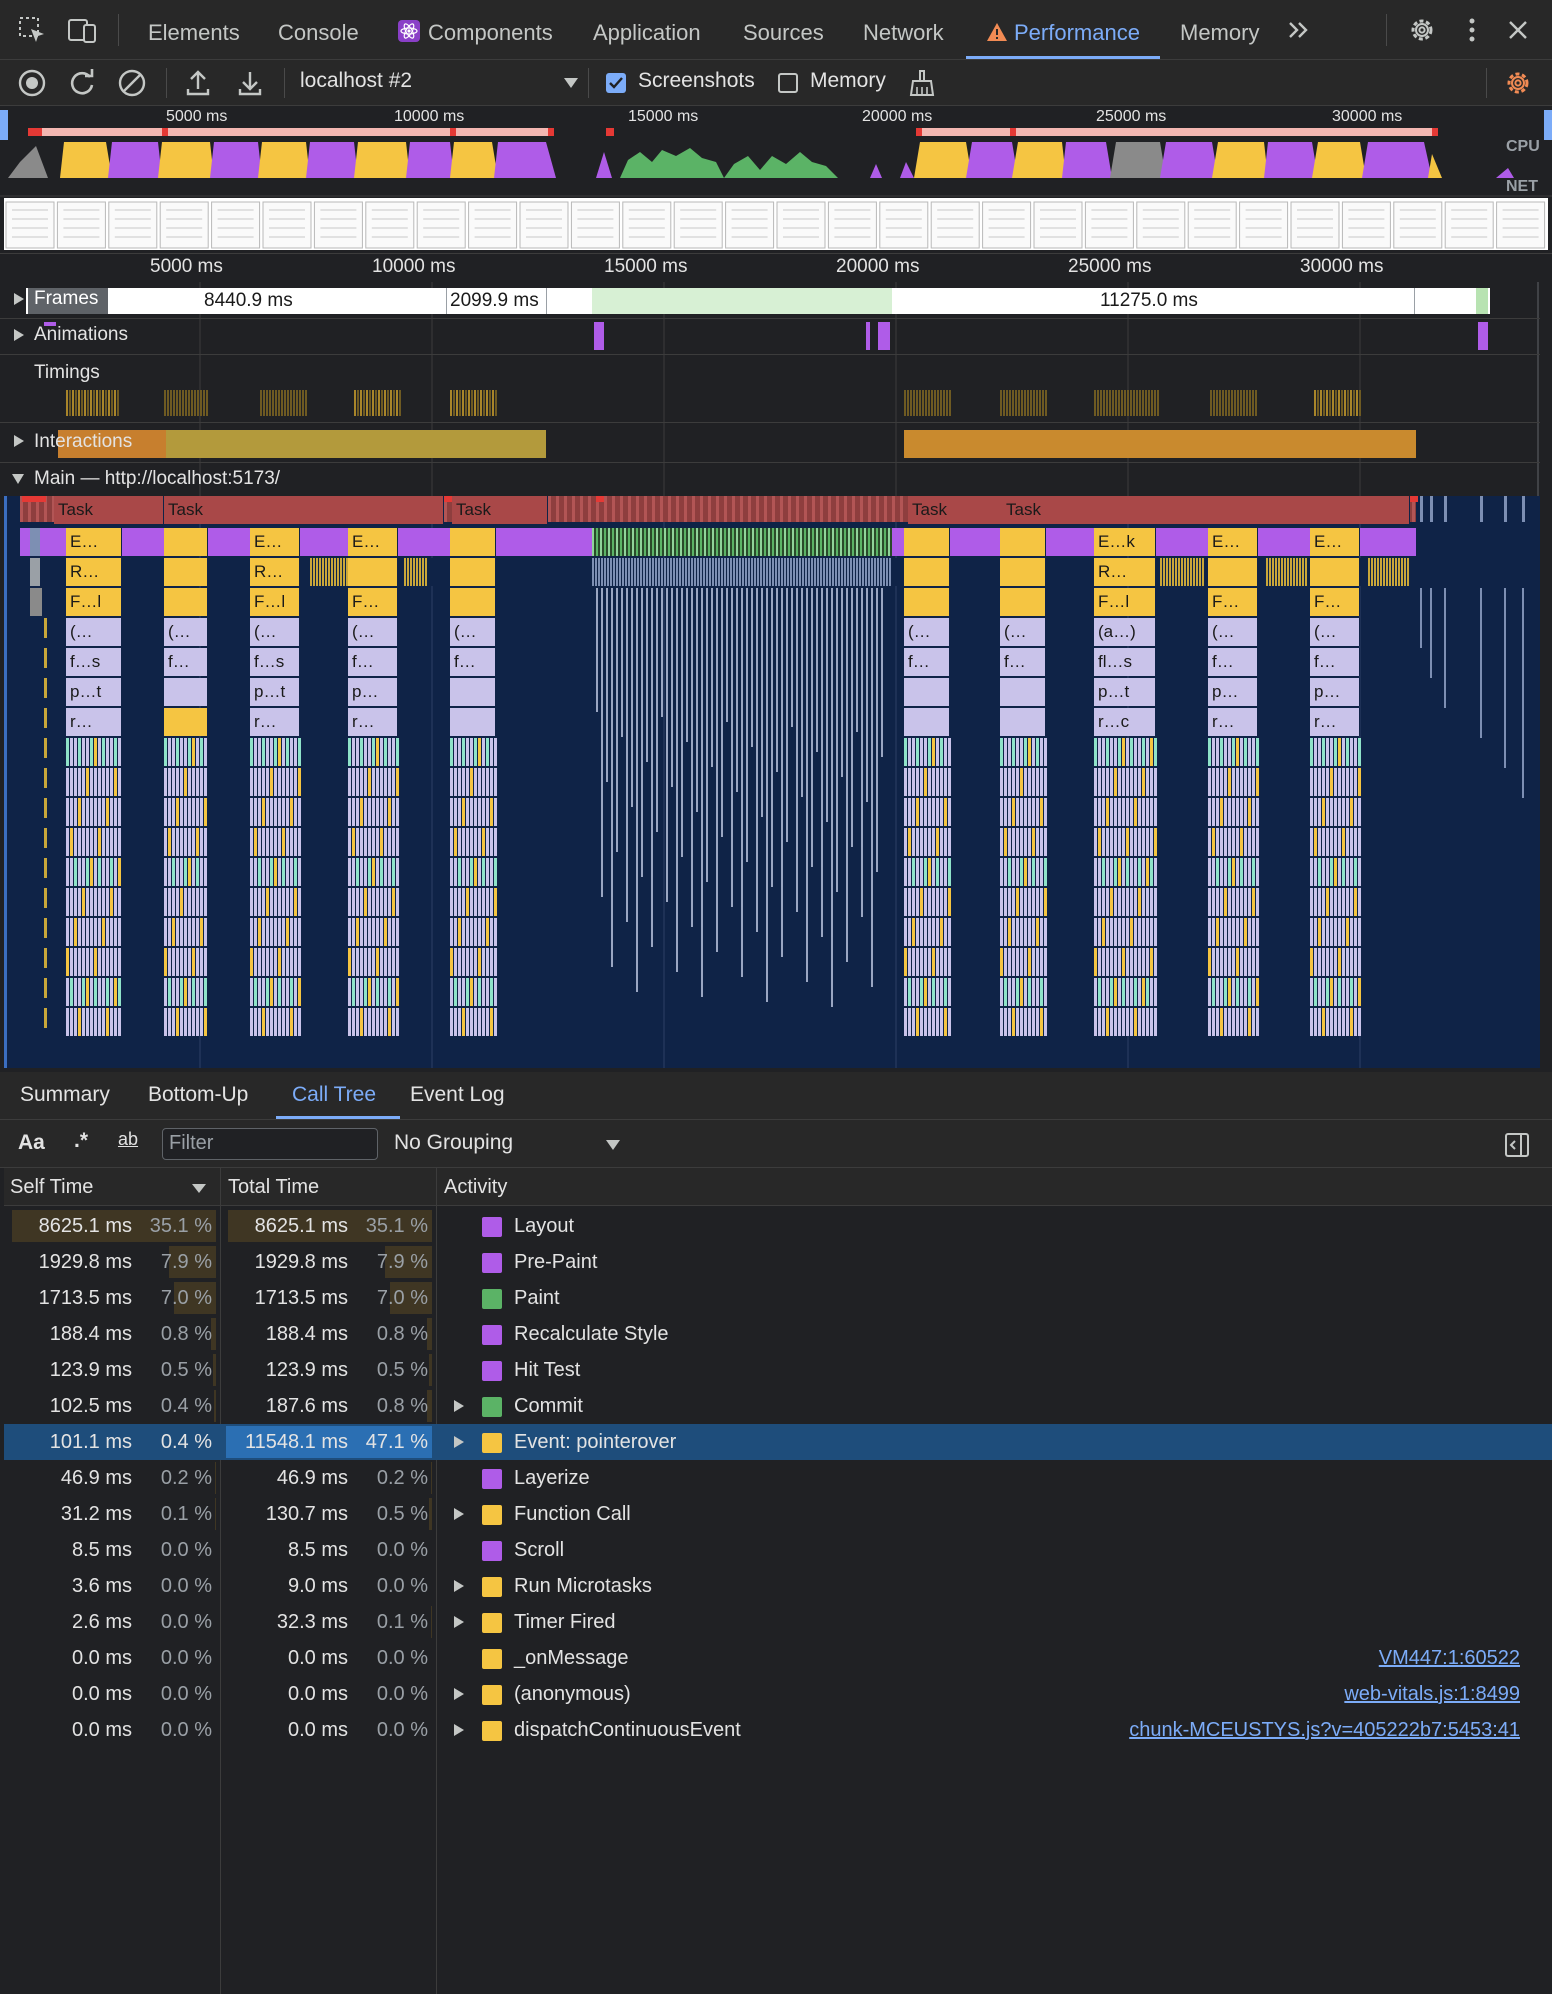 This screenshot has width=1552, height=1994. What do you see at coordinates (778, 1298) in the screenshot?
I see `table-row: 1713.5 ms 7.0 % 1713.5 ms 7.0 % Paint` at bounding box center [778, 1298].